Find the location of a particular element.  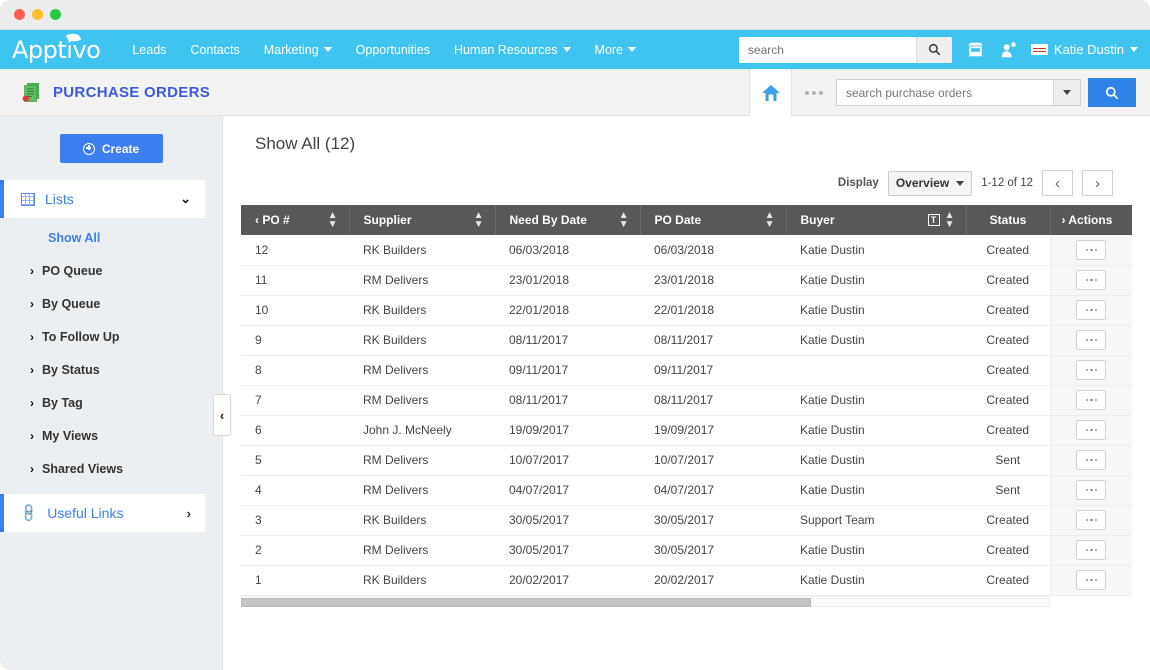

sidebar-item-to-follow-up: › To Follow Up is located at coordinates (111, 337).